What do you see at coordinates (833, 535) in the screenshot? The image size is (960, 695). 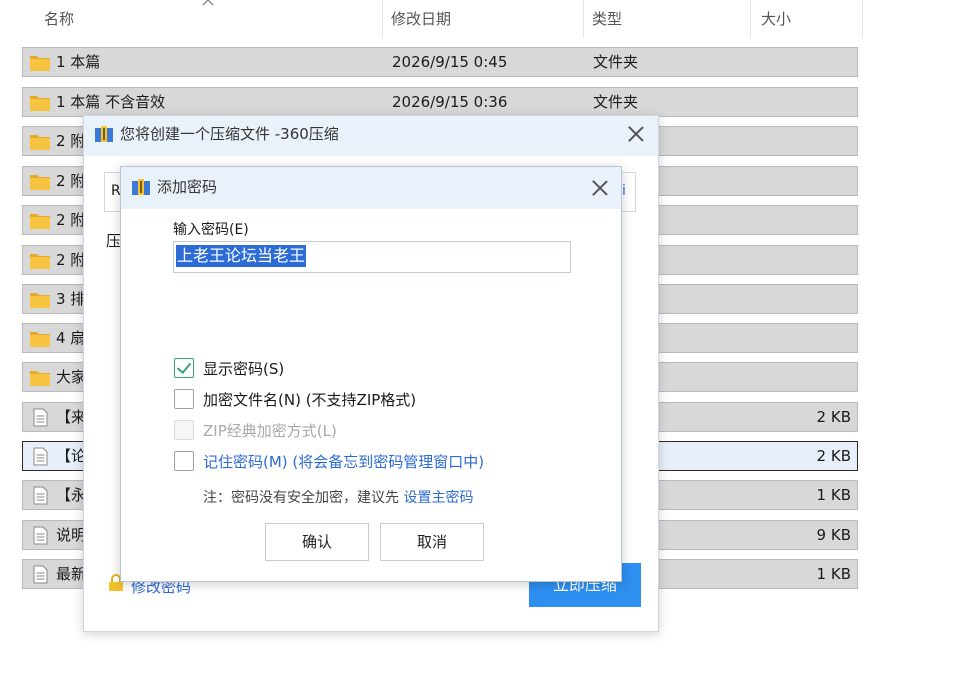 I see `file-size: 9 KB` at bounding box center [833, 535].